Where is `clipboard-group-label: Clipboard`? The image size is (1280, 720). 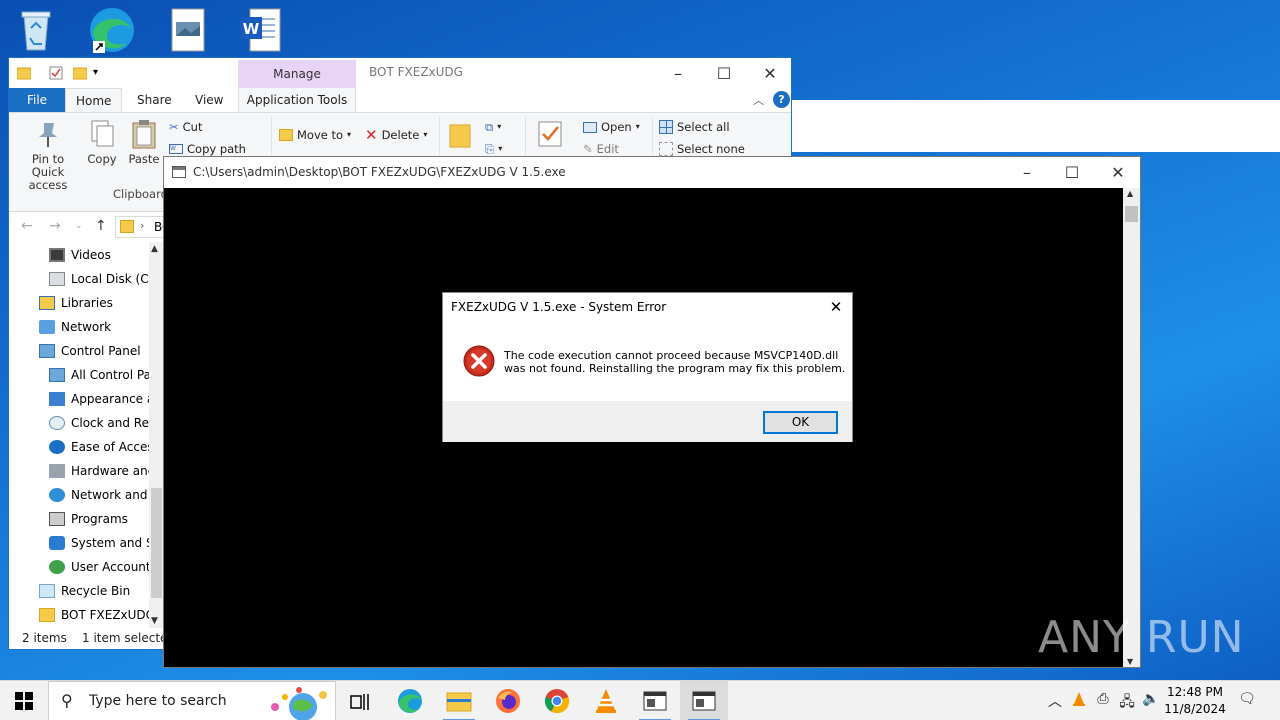
clipboard-group-label: Clipboard is located at coordinates (140, 194).